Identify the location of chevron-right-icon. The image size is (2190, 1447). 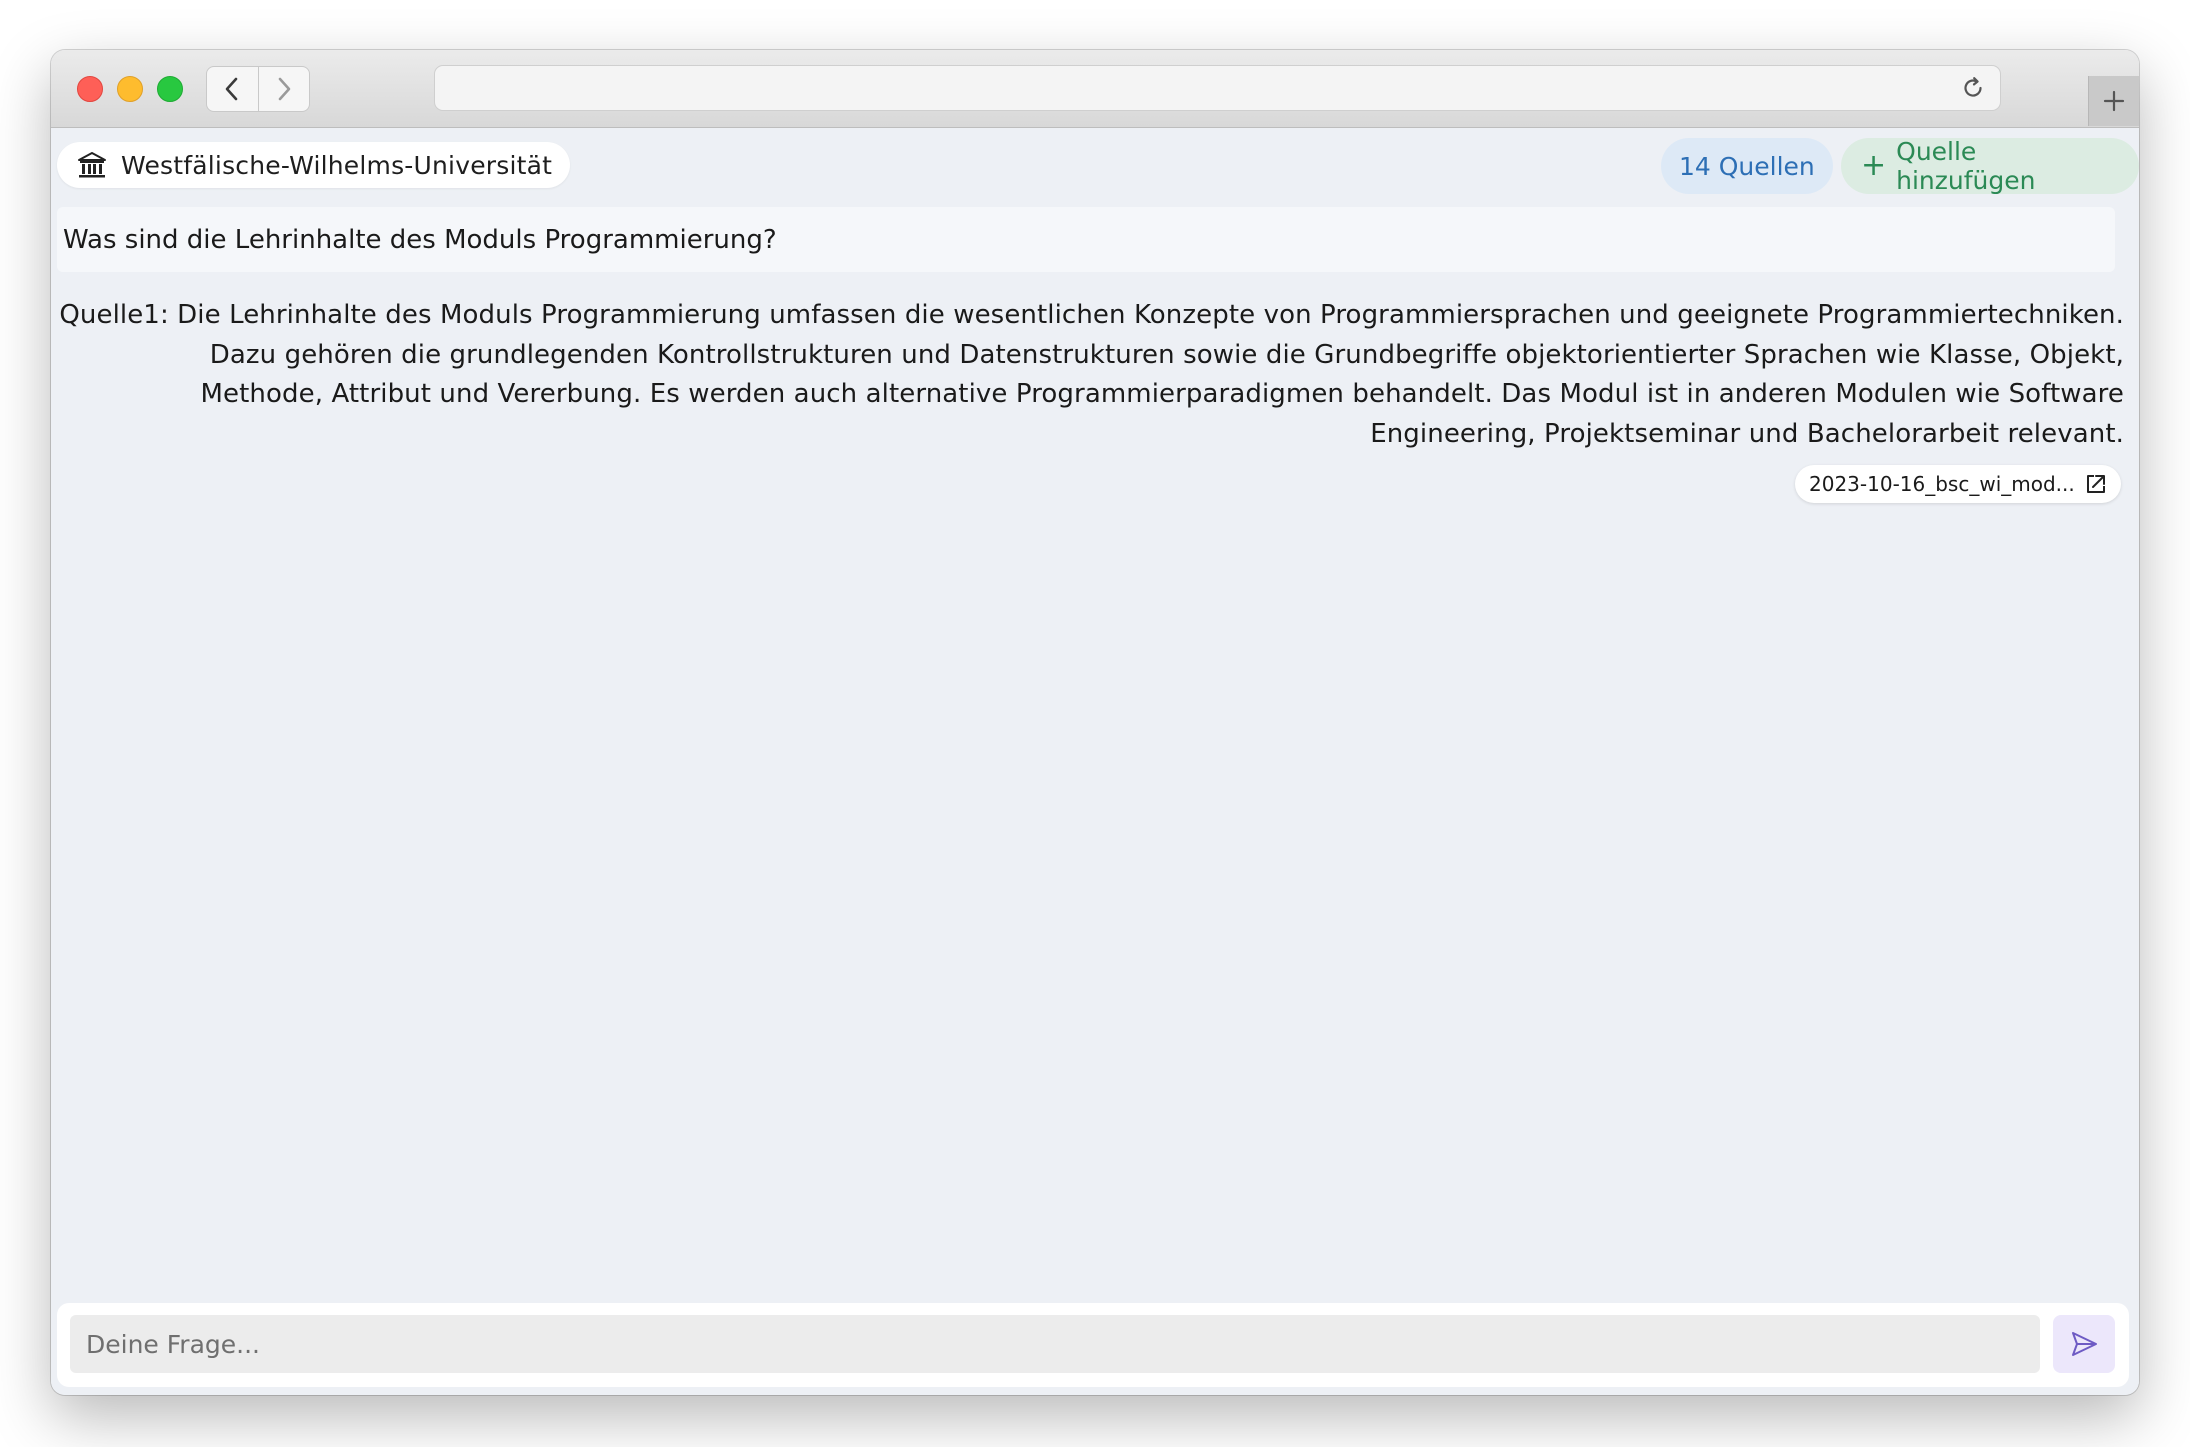
(284, 89).